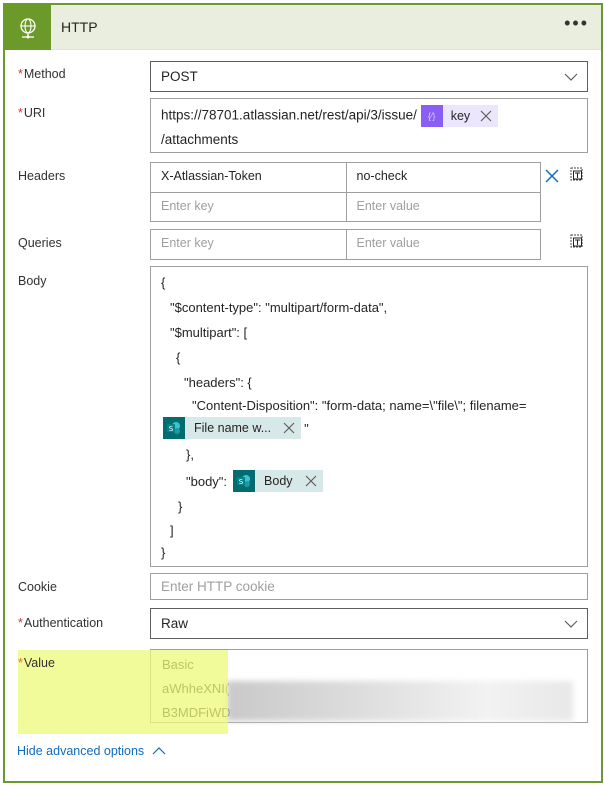 The width and height of the screenshot is (604, 787). I want to click on authentication-value: Raw, so click(175, 623).